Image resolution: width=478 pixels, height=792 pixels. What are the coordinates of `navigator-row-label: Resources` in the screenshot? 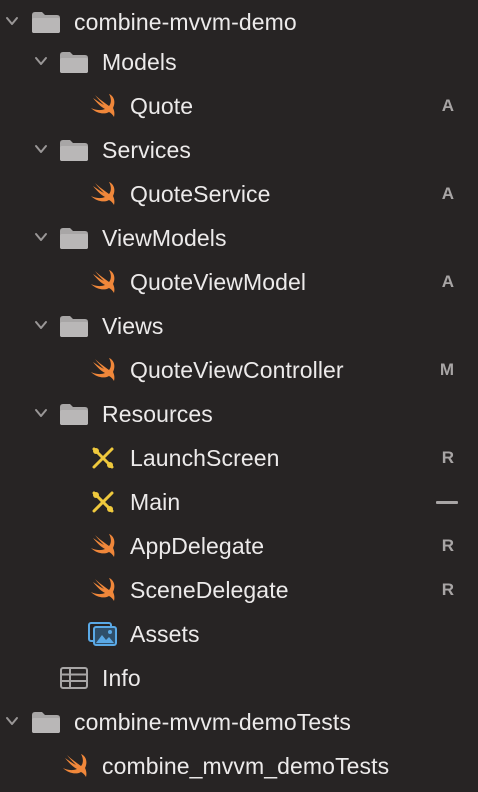 It's located at (157, 414).